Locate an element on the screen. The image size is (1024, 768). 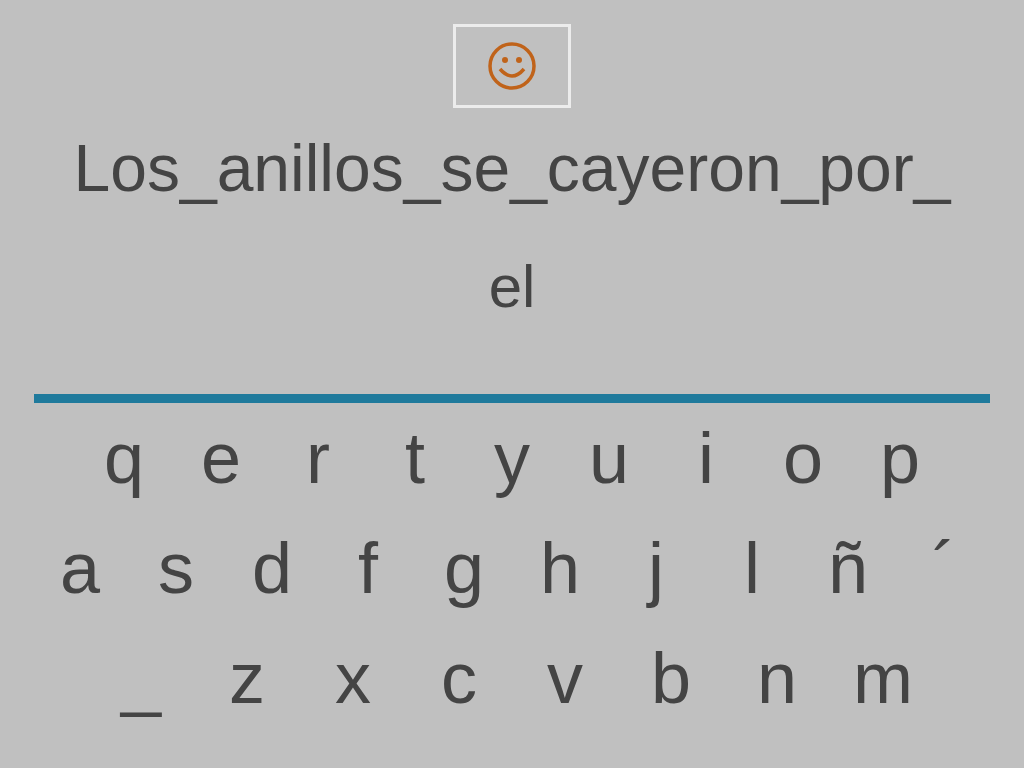
letter-key: l is located at coordinates (752, 568).